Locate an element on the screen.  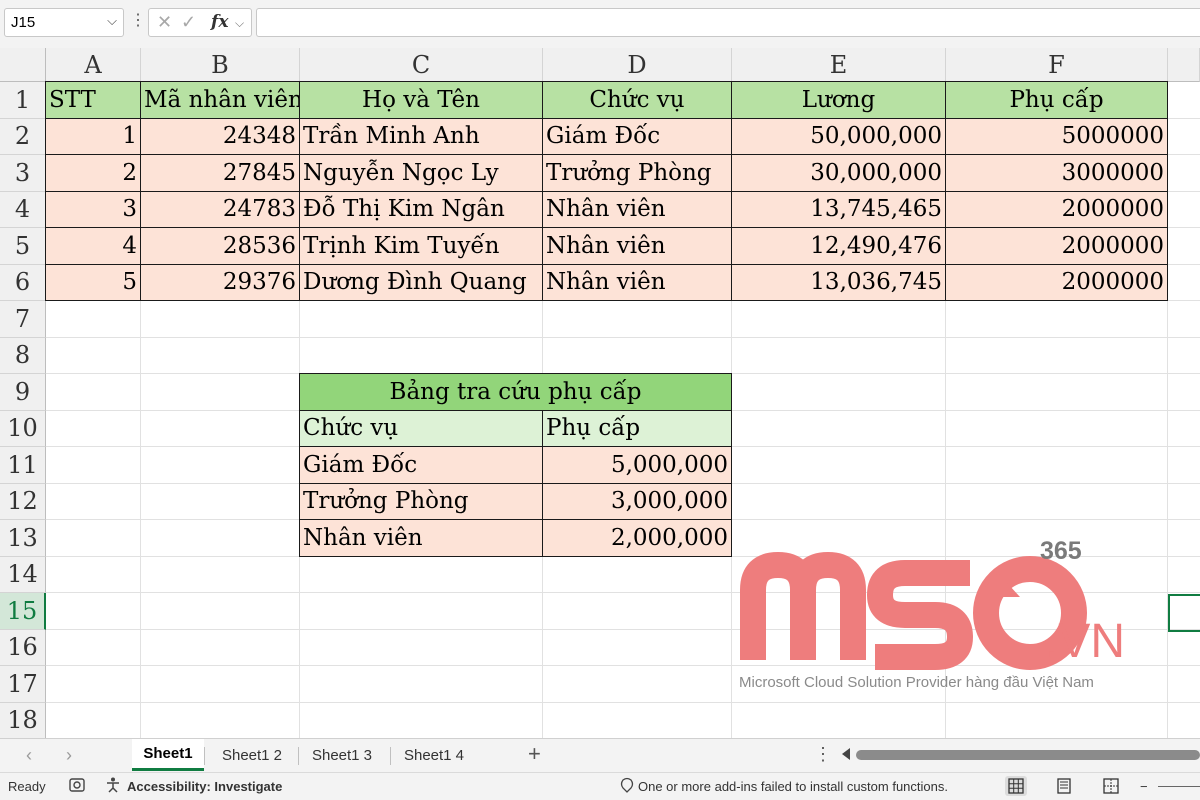
table-cell: Dương Đình Quang is located at coordinates (421, 282).